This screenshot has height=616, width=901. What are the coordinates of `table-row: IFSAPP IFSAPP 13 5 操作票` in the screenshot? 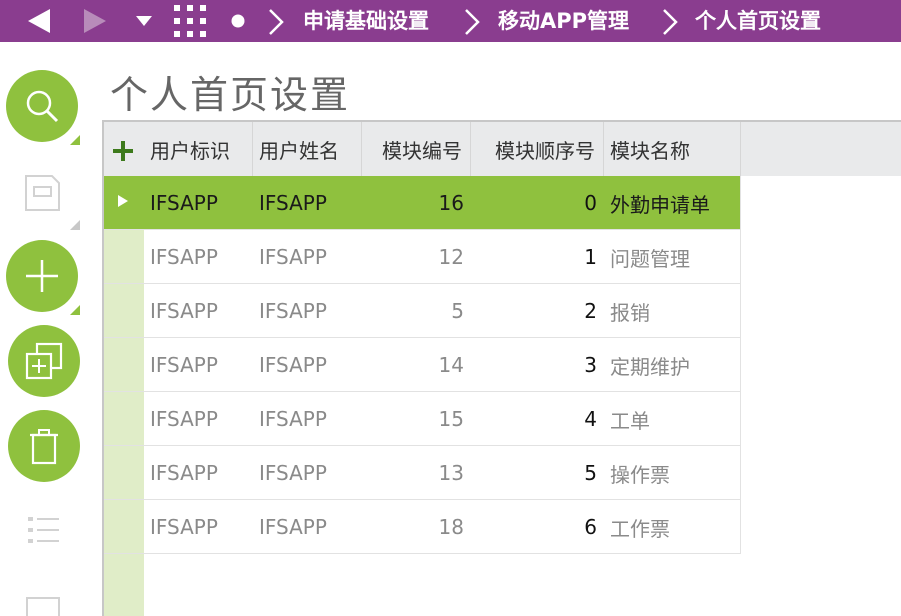 It's located at (422, 473).